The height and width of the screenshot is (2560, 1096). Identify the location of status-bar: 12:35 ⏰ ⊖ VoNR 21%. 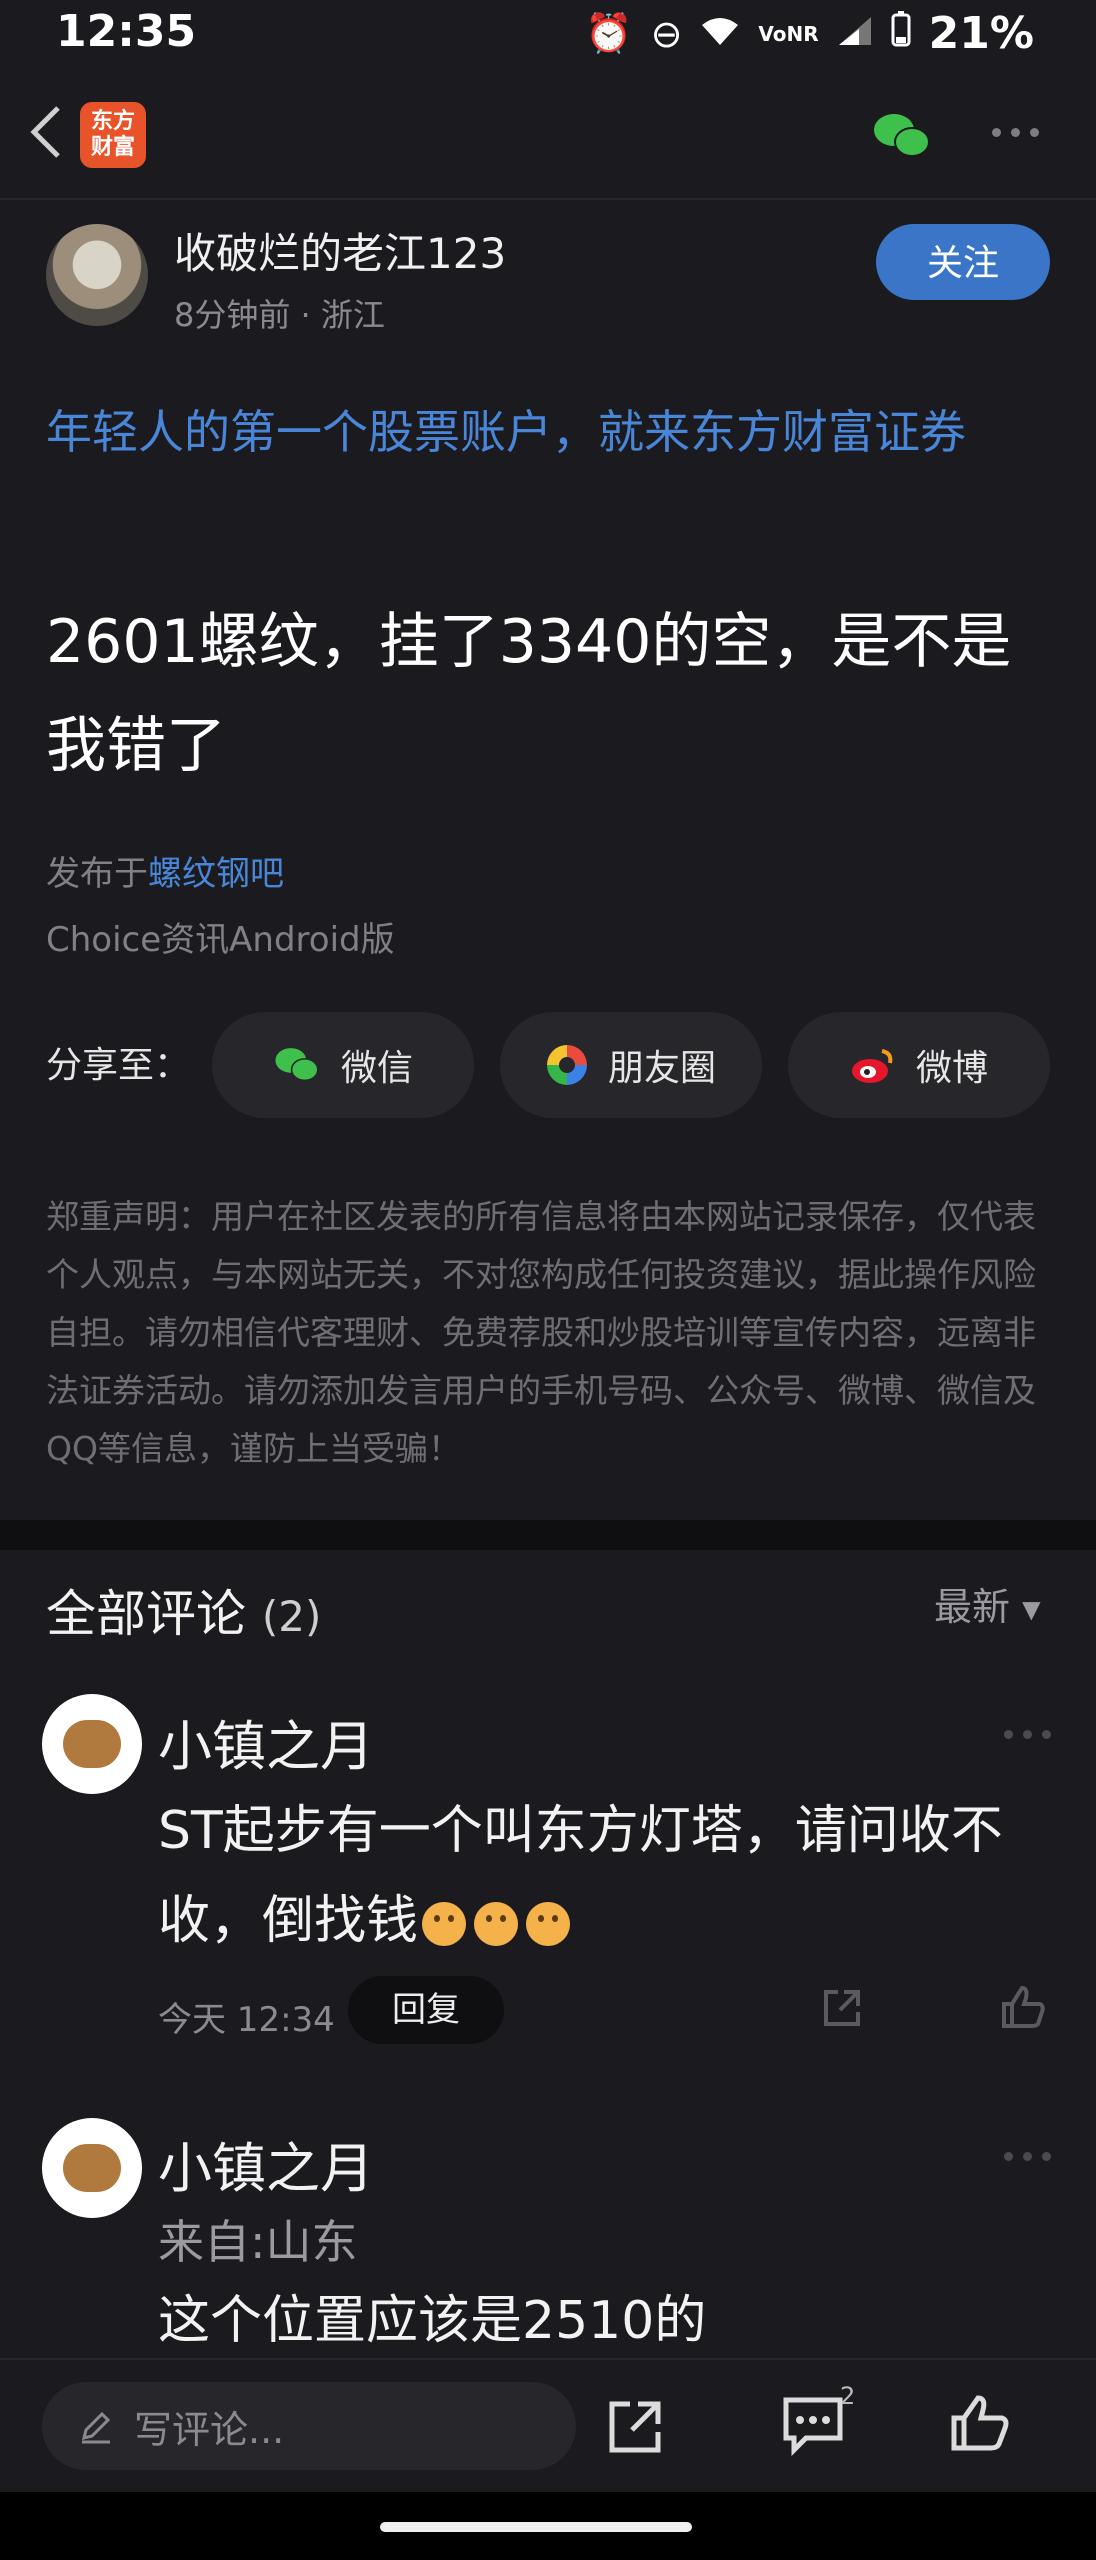
(548, 33).